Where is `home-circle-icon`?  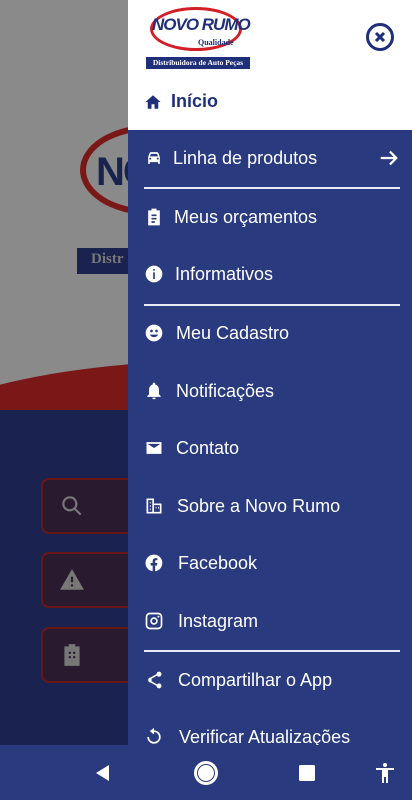 home-circle-icon is located at coordinates (206, 773).